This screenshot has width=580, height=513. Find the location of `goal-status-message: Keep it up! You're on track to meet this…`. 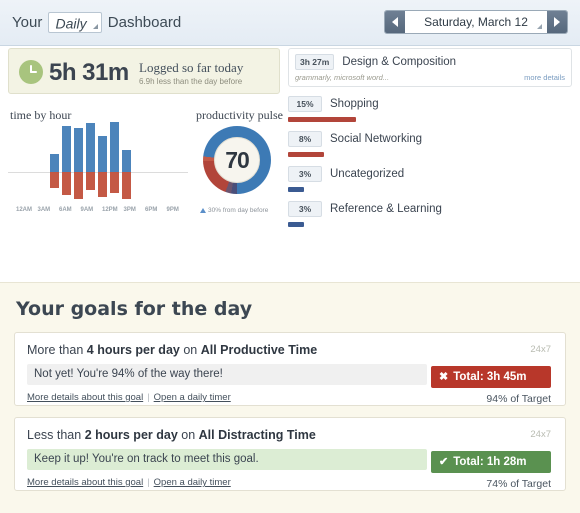

goal-status-message: Keep it up! You're on track to meet this… is located at coordinates (227, 459).